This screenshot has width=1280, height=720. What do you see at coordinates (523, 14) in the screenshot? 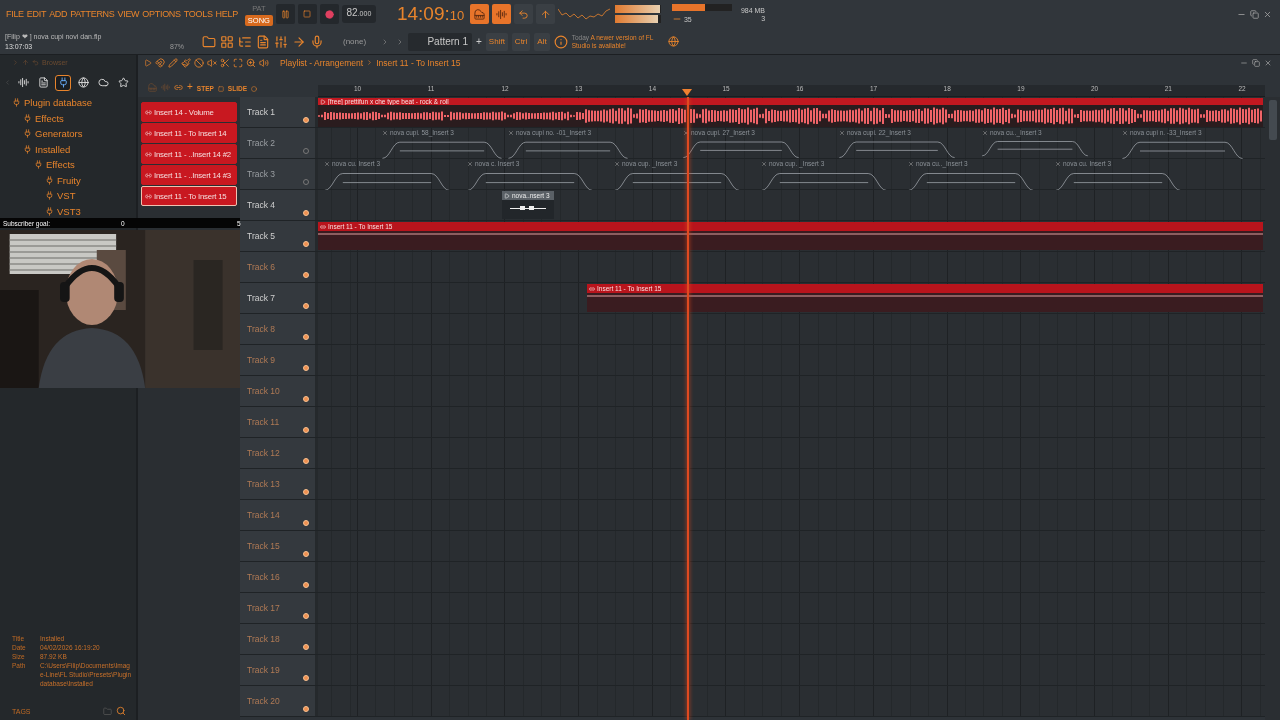
I see `loop-record-button` at bounding box center [523, 14].